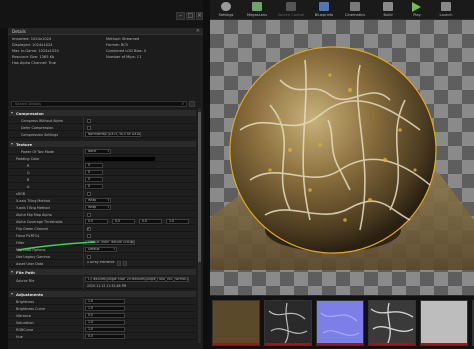 This screenshot has height=349, width=474. I want to click on thumbnail-roughness, so click(288, 323).